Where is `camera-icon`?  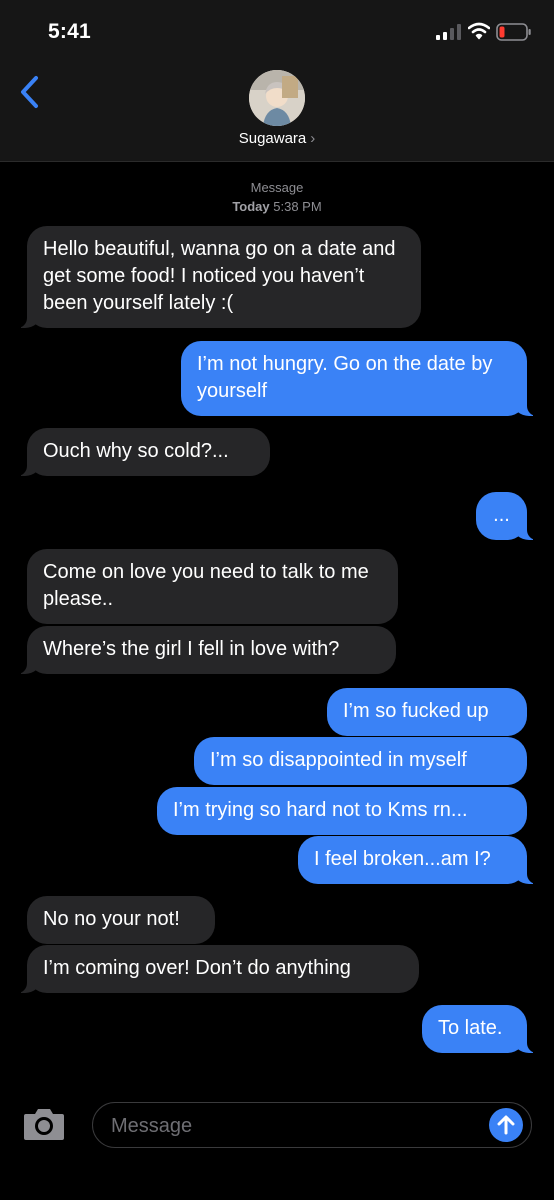 camera-icon is located at coordinates (44, 1124).